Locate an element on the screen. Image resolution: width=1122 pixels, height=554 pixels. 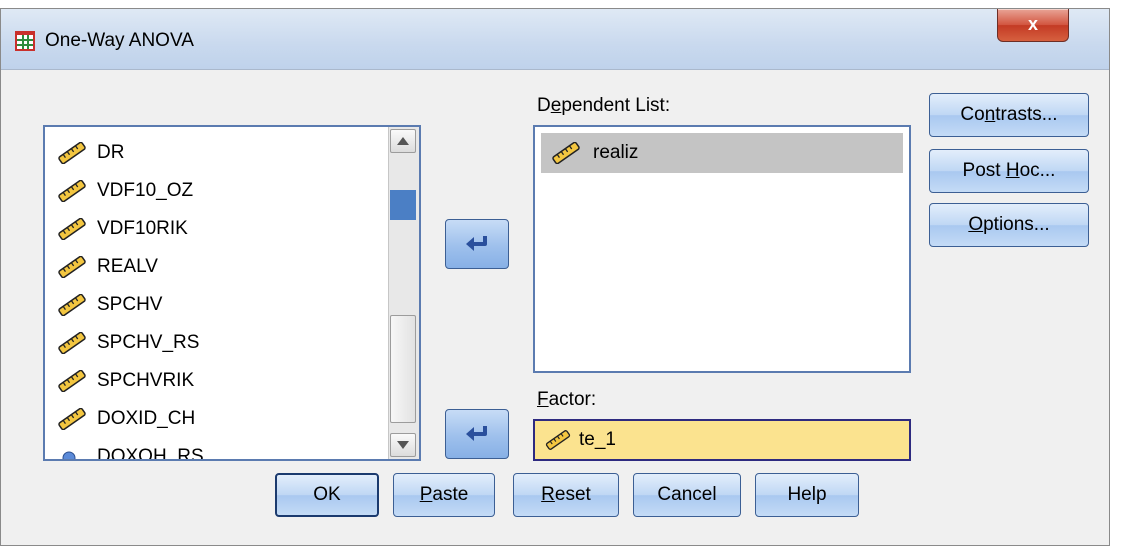
scrollbar-selection-marker is located at coordinates (403, 205).